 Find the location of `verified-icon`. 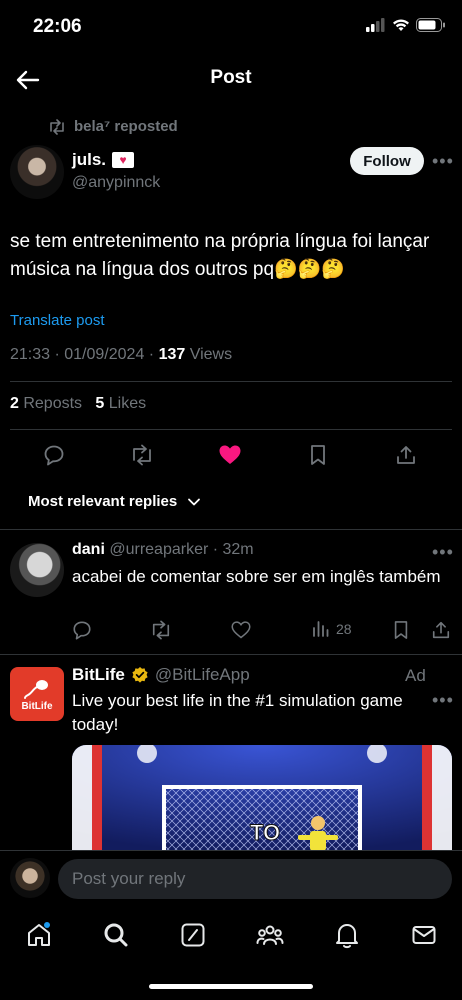

verified-icon is located at coordinates (140, 675).